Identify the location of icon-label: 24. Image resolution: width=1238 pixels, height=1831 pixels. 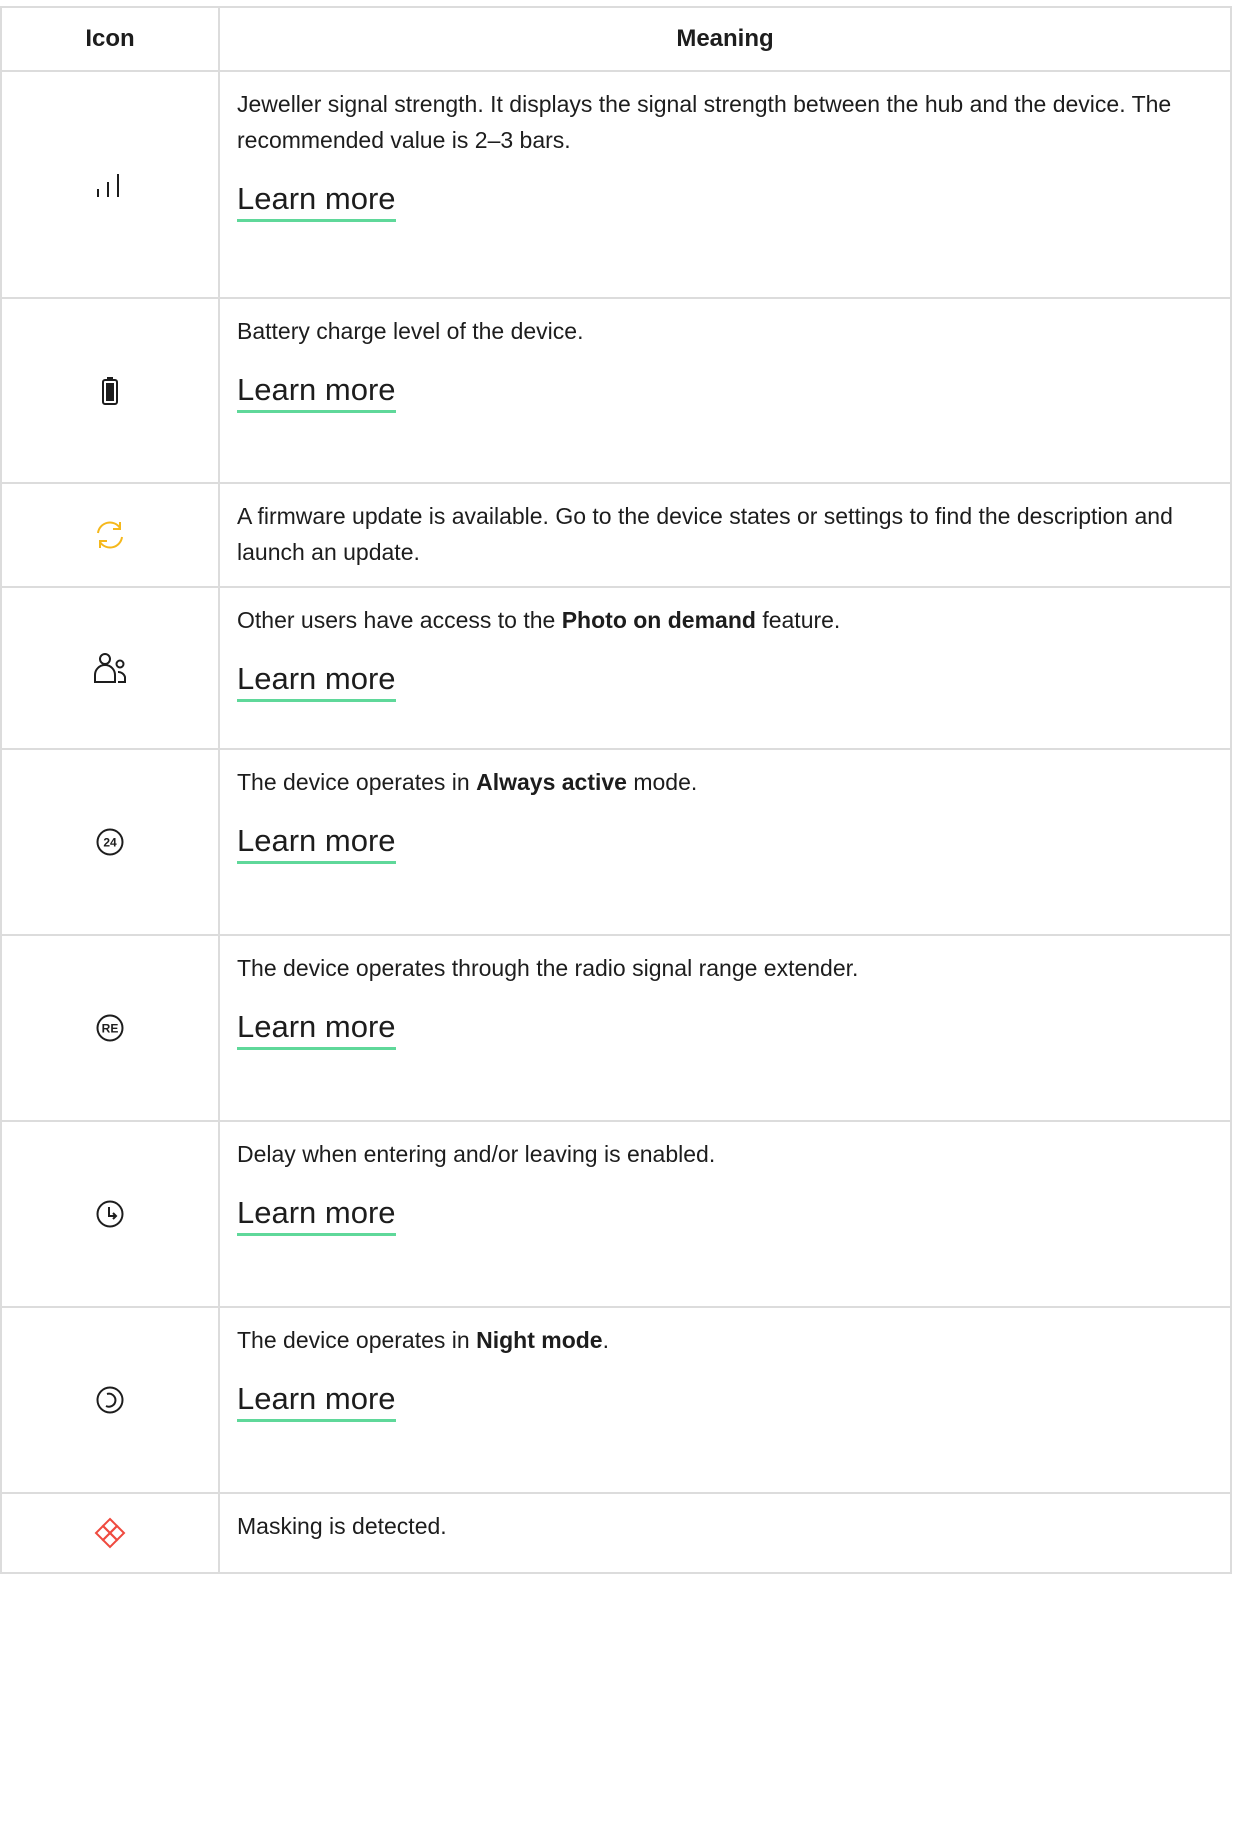
(110, 843).